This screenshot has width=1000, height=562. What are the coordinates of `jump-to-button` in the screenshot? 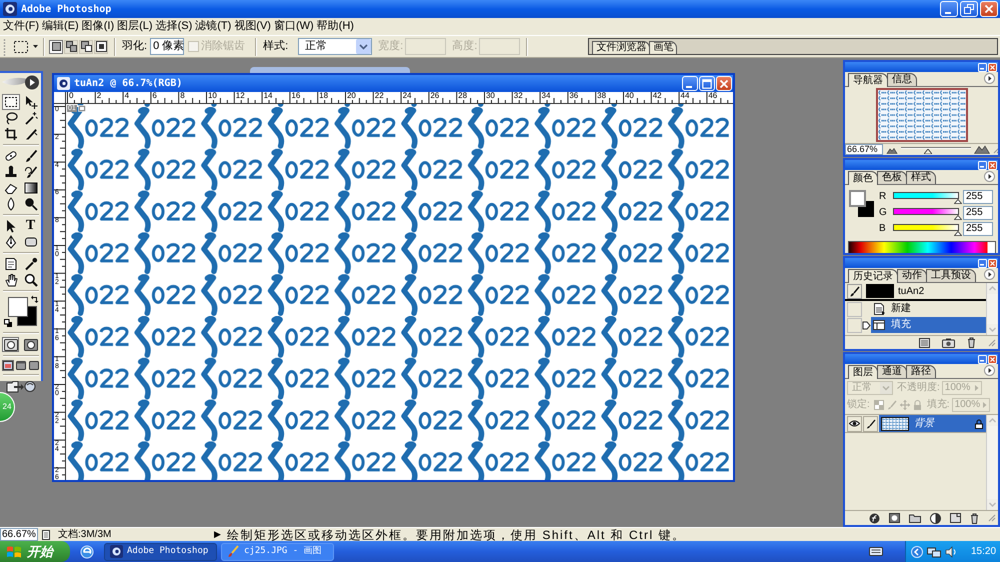 It's located at (21, 386).